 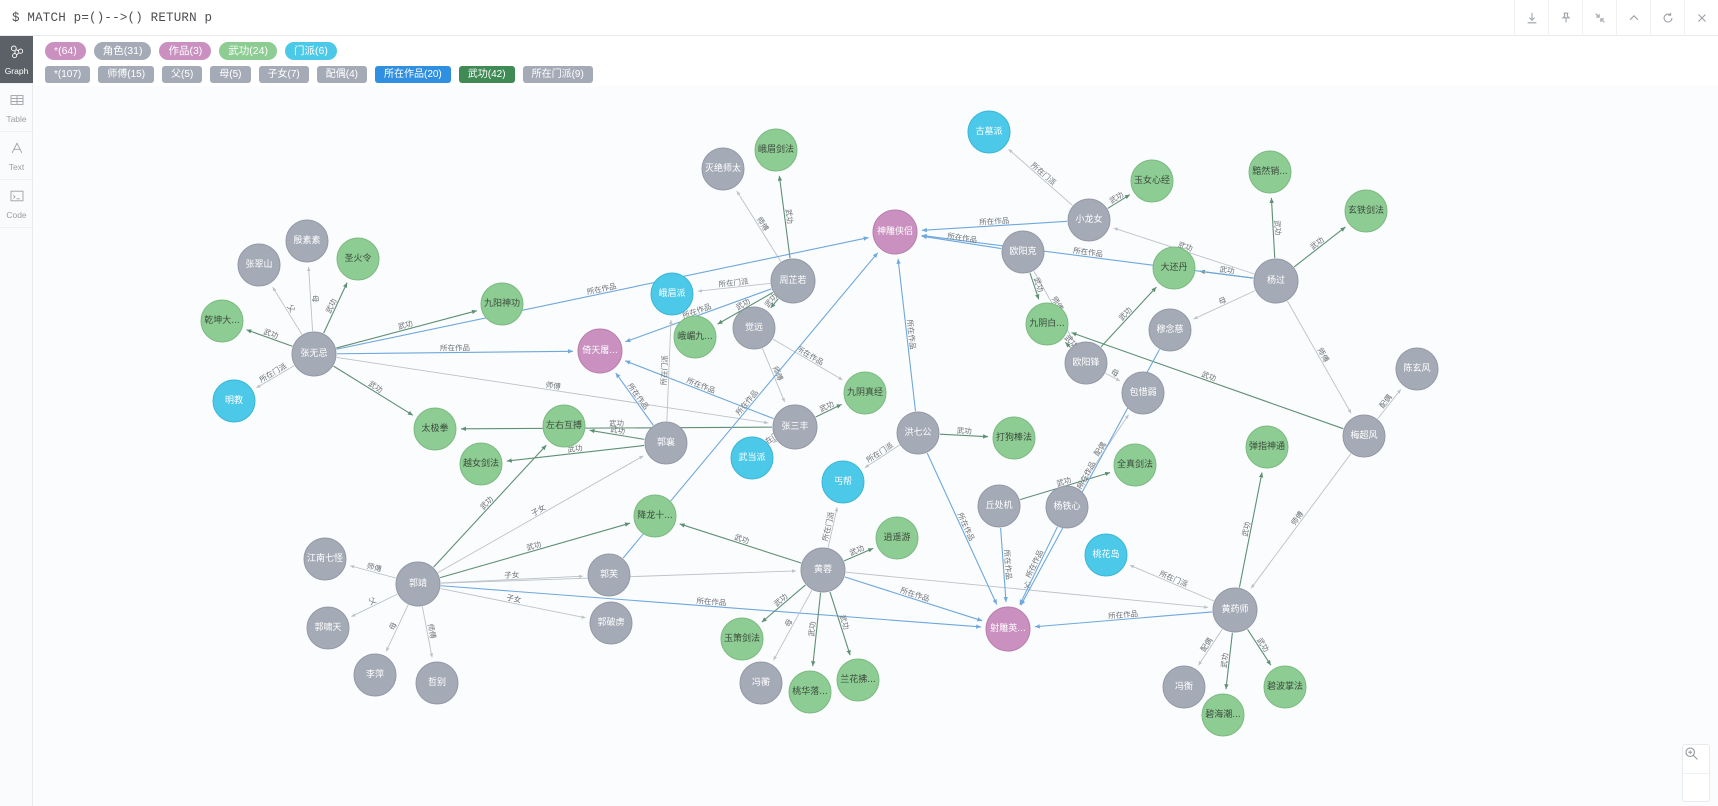 What do you see at coordinates (126, 74) in the screenshot?
I see `rel-type-chip-1: 师傅(15)` at bounding box center [126, 74].